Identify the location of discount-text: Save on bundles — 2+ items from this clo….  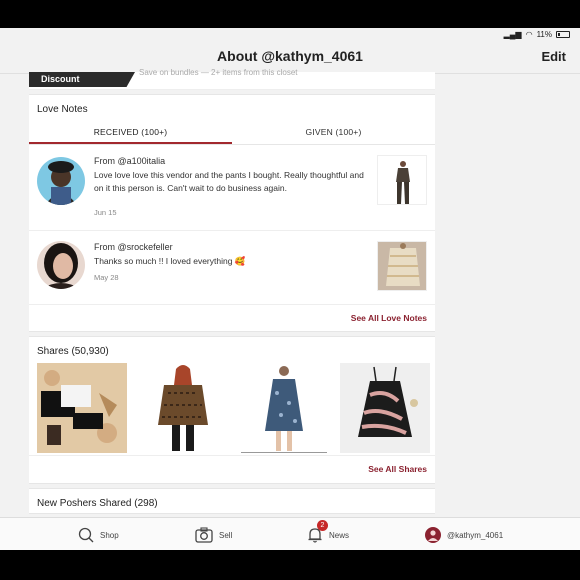
(218, 72).